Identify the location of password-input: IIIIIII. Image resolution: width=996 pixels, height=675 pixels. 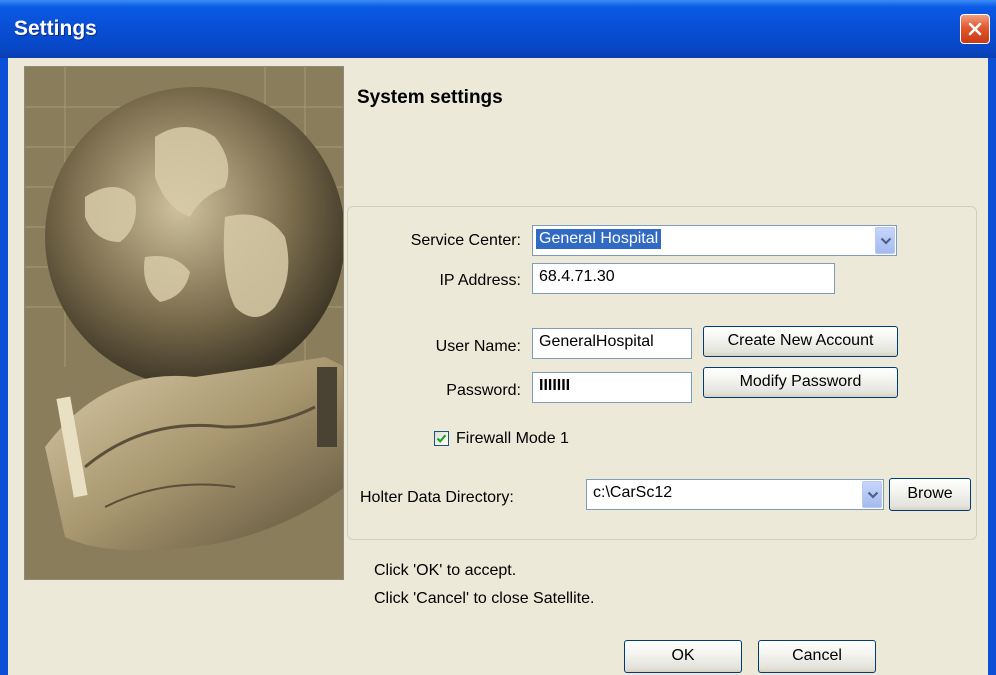
(612, 387).